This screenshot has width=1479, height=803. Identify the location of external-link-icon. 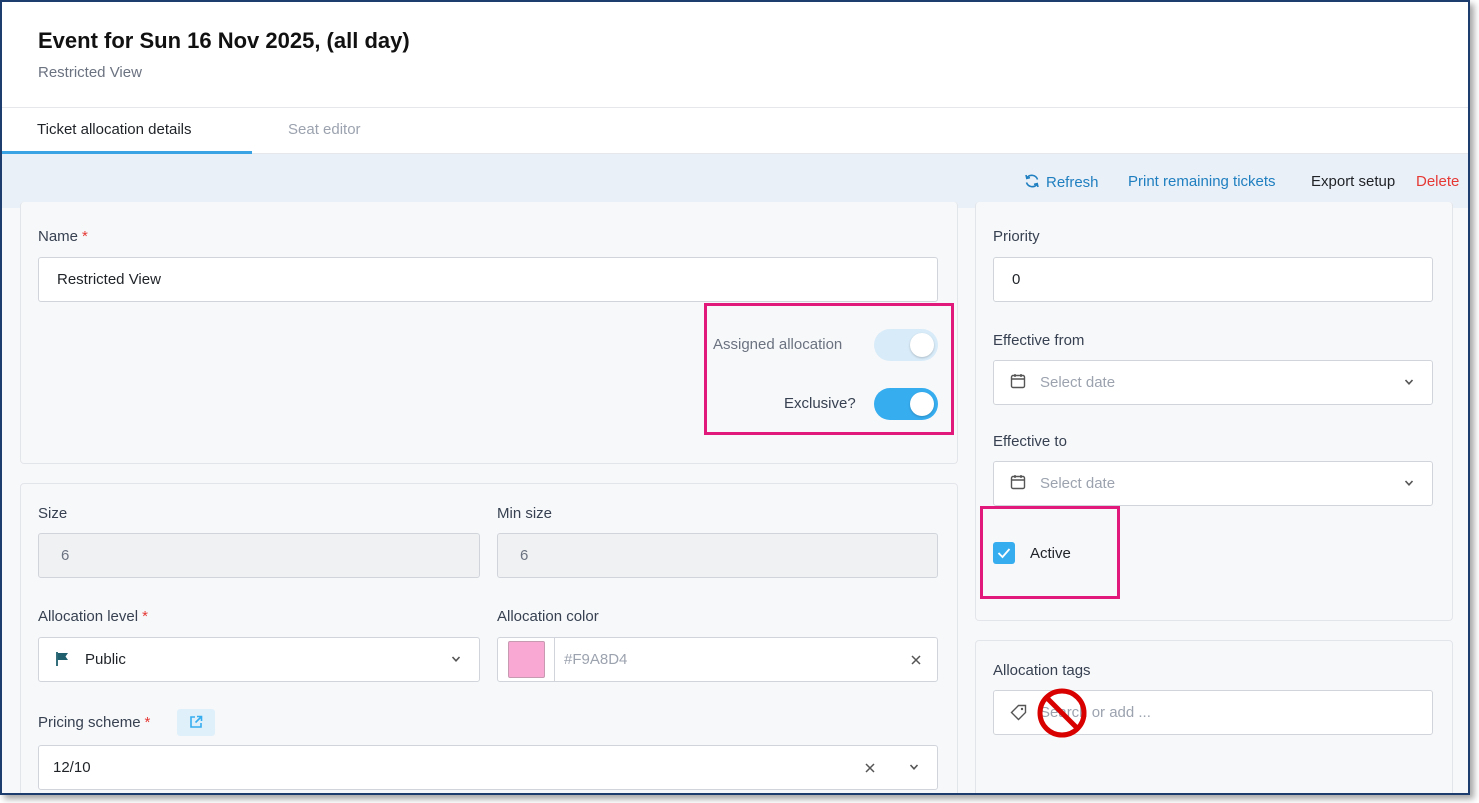
(196, 721).